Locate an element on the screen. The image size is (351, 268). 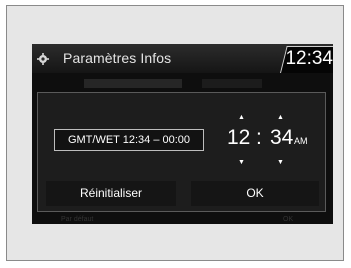
background-tab-left is located at coordinates (133, 83).